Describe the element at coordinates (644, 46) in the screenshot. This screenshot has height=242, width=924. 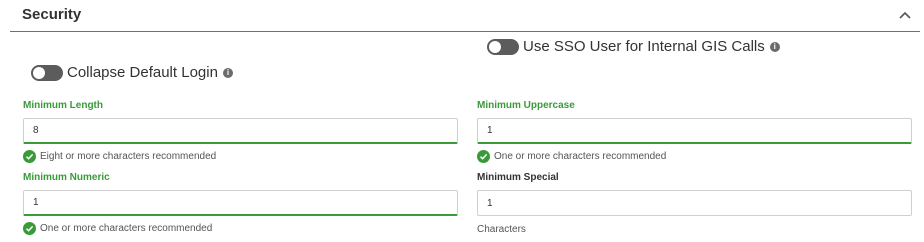
I see `sso-toggle-label: Use SSO User for Internal GIS Calls` at that location.